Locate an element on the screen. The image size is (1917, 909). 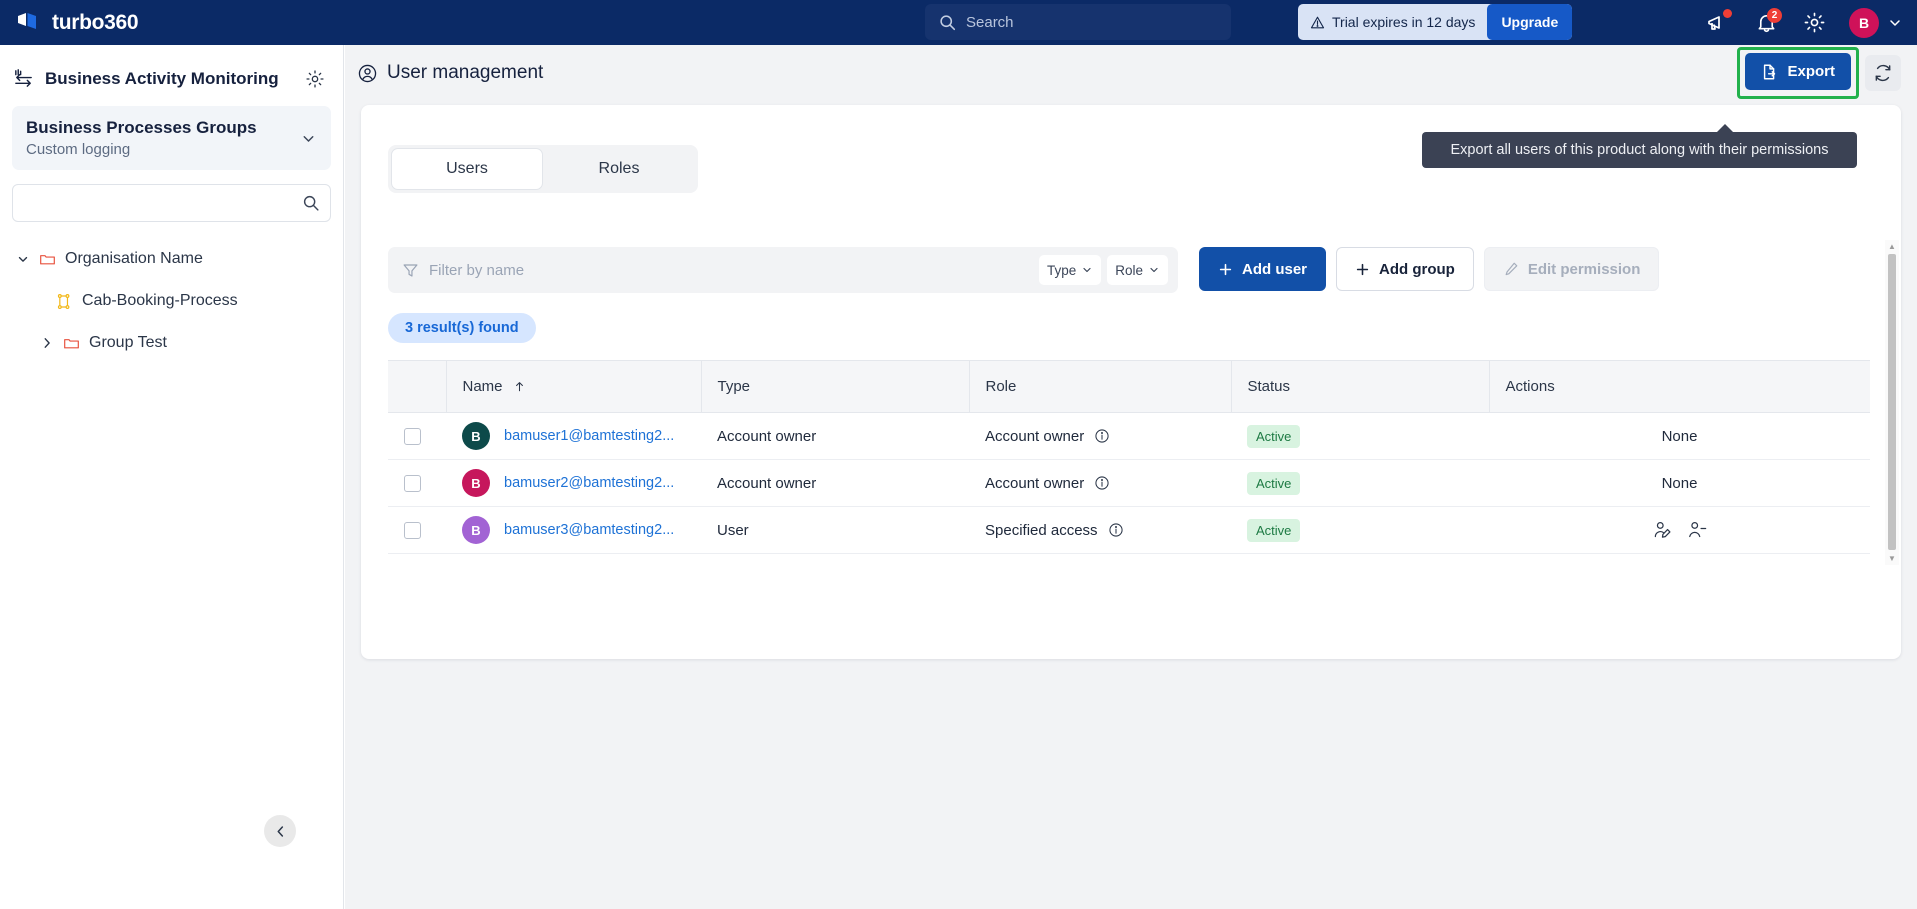
tab-group: Users Roles is located at coordinates (543, 169).